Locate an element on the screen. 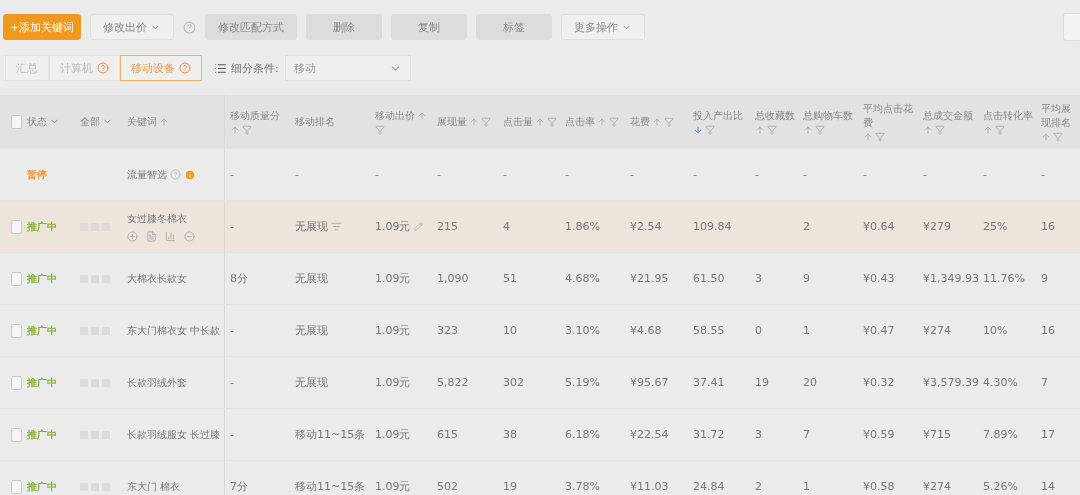 The image size is (1080, 495). column-header: 总成交金额 is located at coordinates (948, 115).